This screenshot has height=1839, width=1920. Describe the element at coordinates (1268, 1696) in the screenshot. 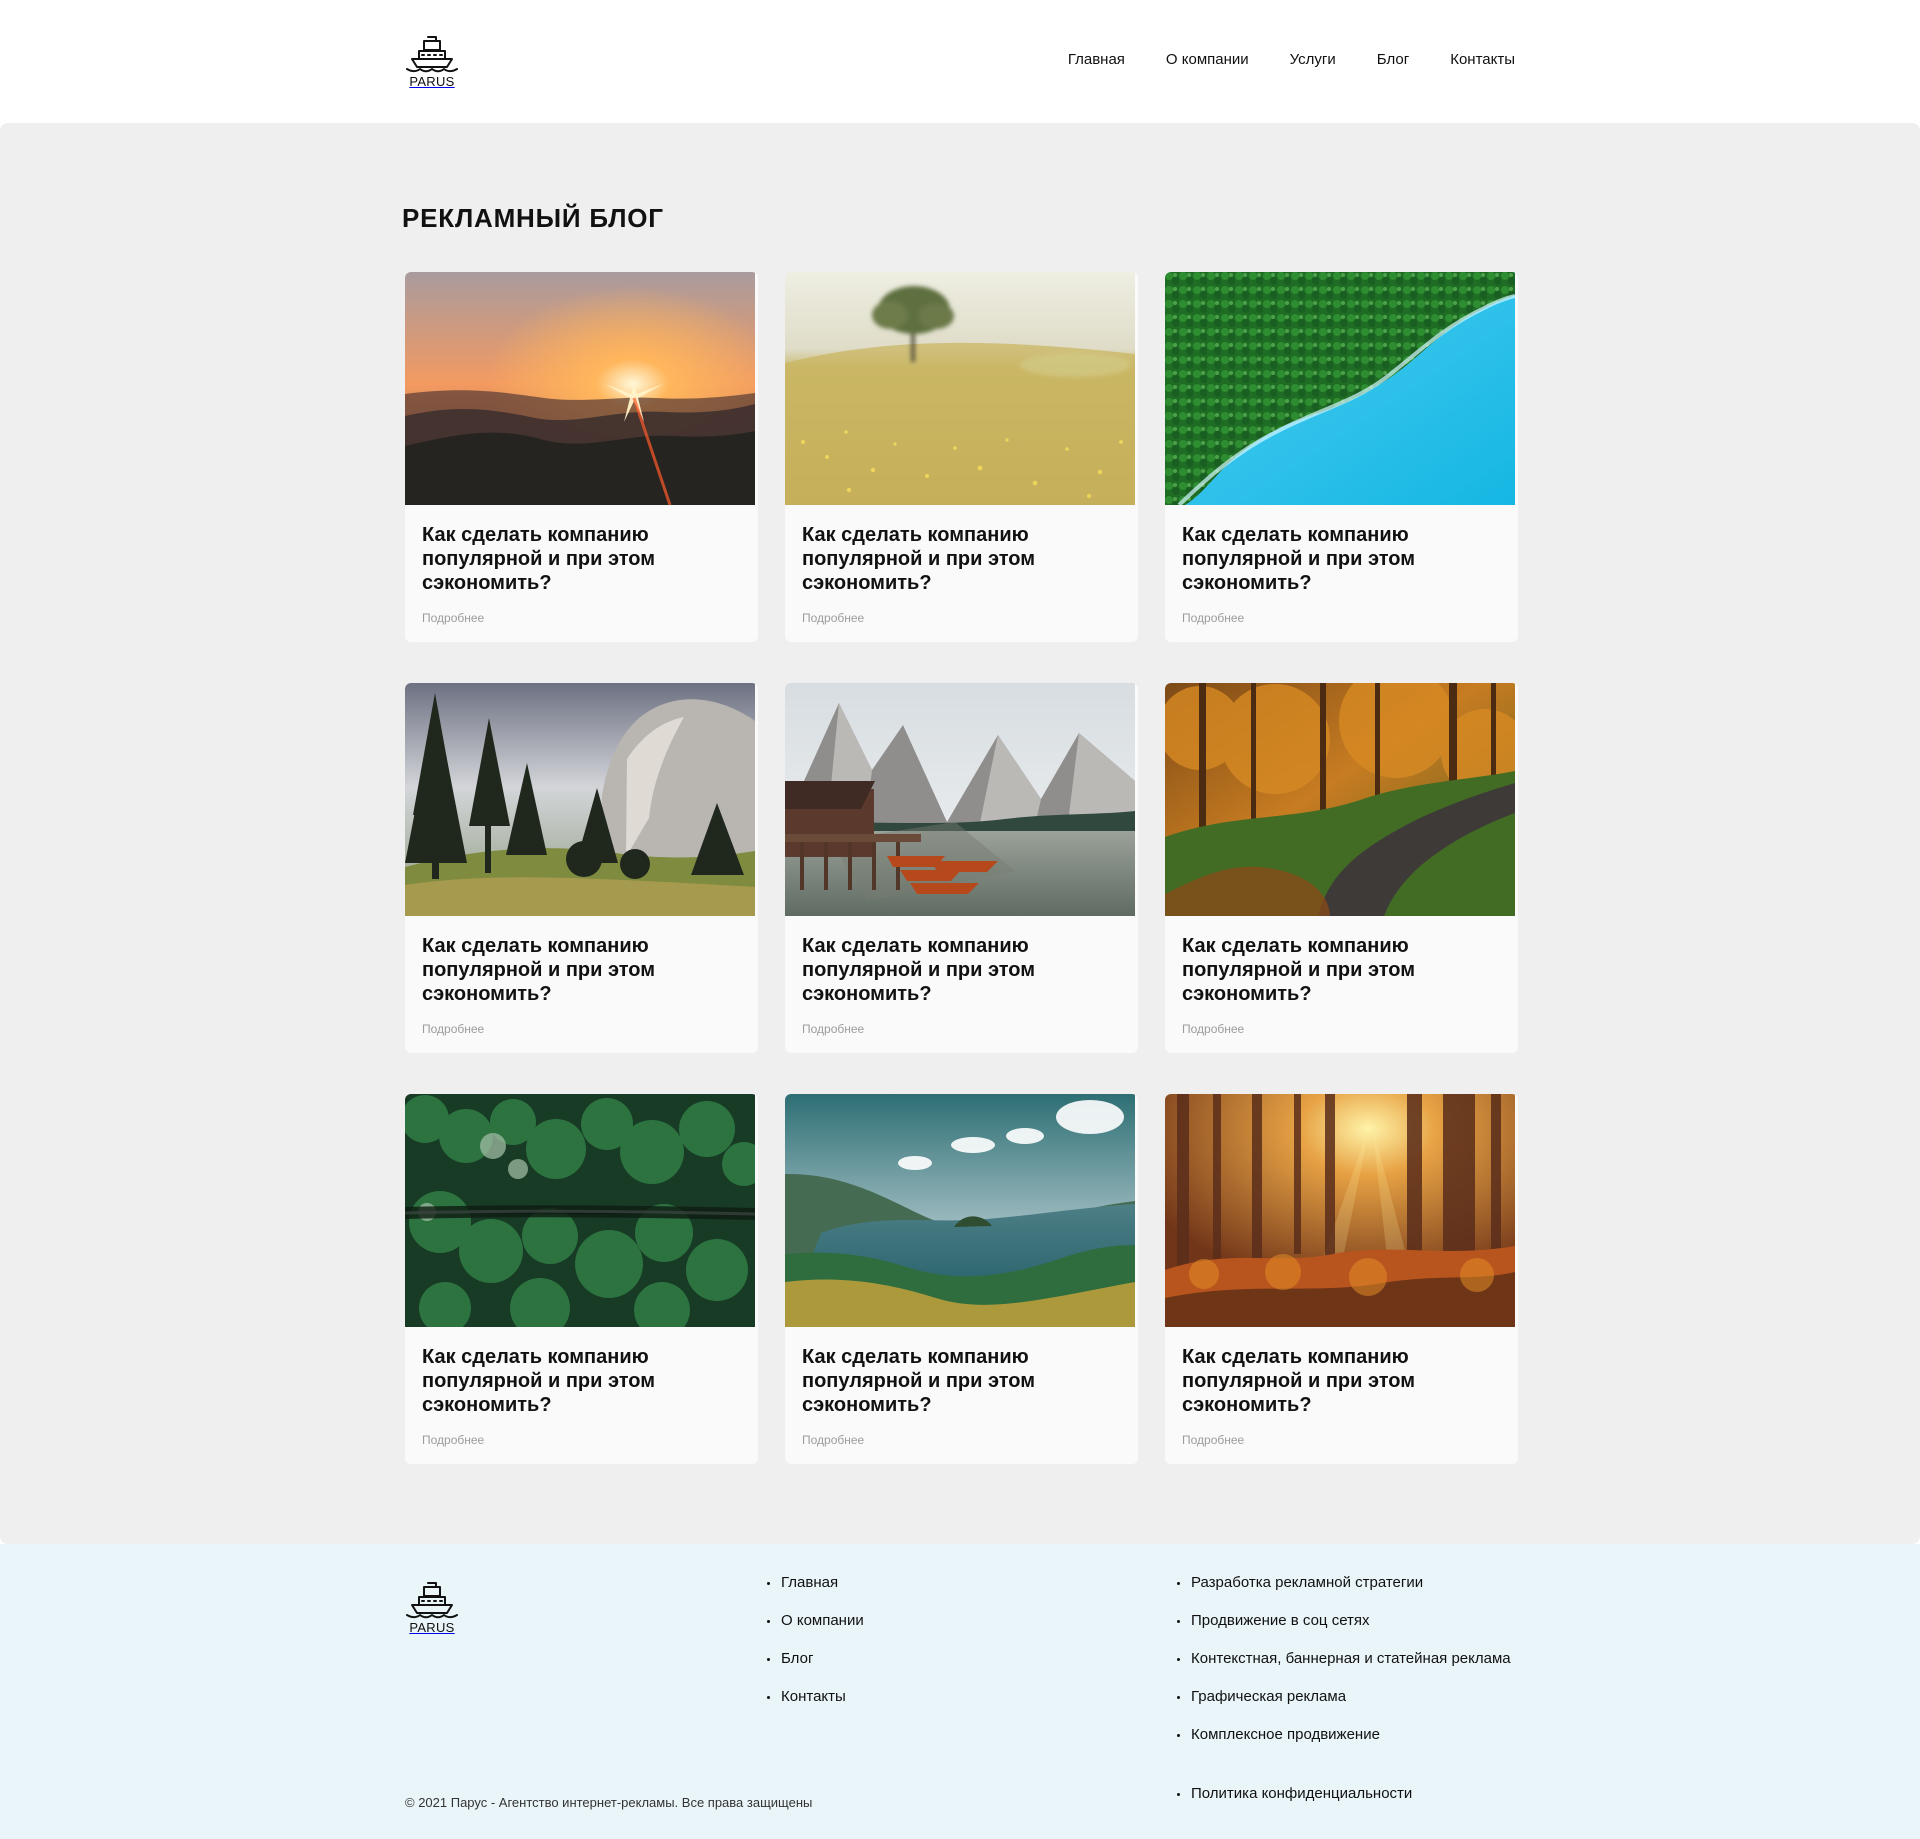

I see `service-link-graphic: Графическая реклама` at that location.